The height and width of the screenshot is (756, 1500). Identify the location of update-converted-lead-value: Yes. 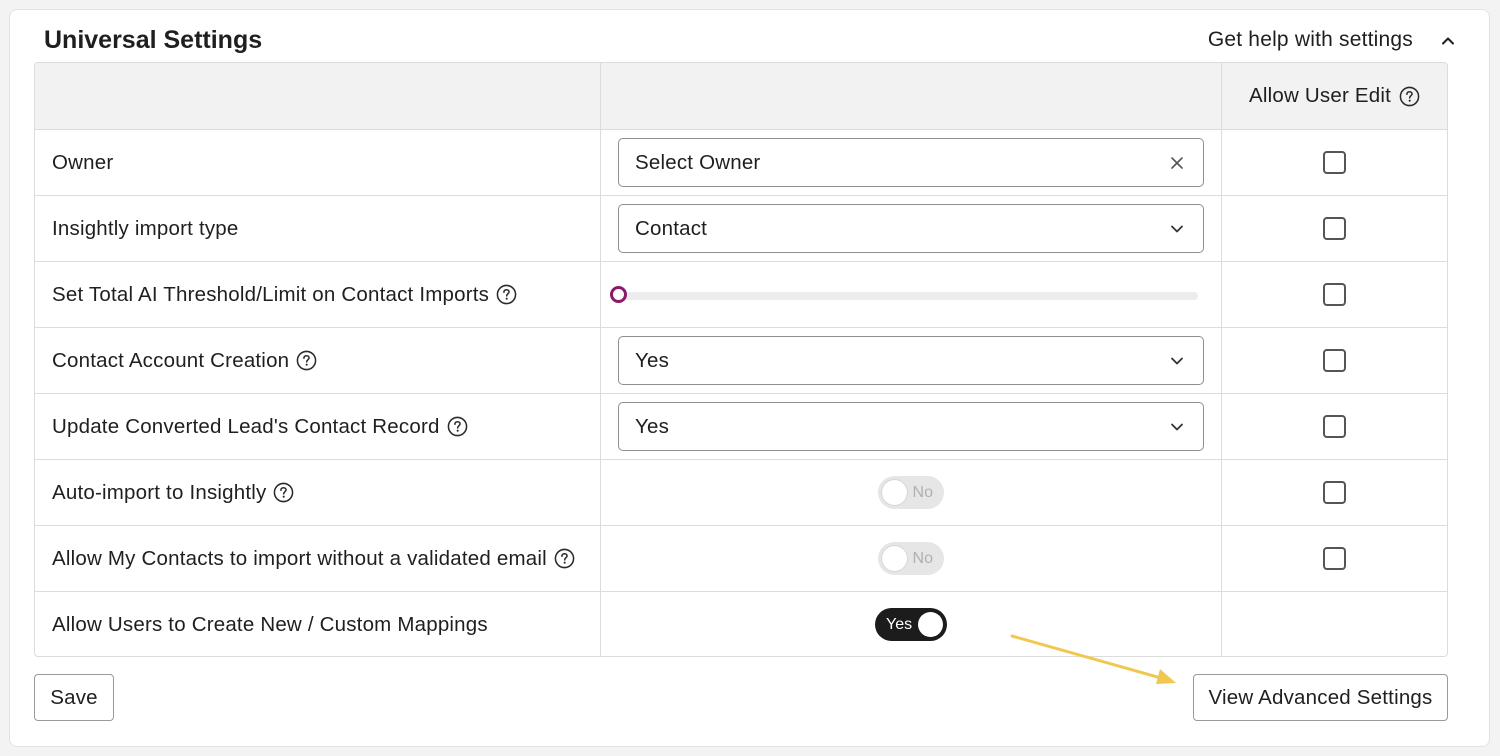
(652, 426).